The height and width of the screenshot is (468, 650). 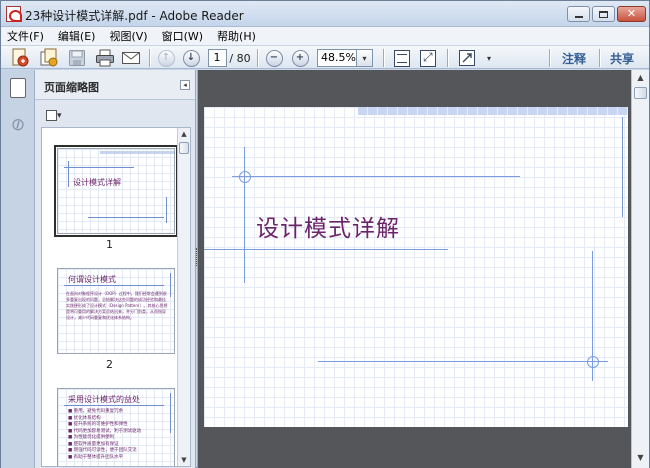 What do you see at coordinates (77, 36) in the screenshot?
I see `menu-edit: 编辑(E)` at bounding box center [77, 36].